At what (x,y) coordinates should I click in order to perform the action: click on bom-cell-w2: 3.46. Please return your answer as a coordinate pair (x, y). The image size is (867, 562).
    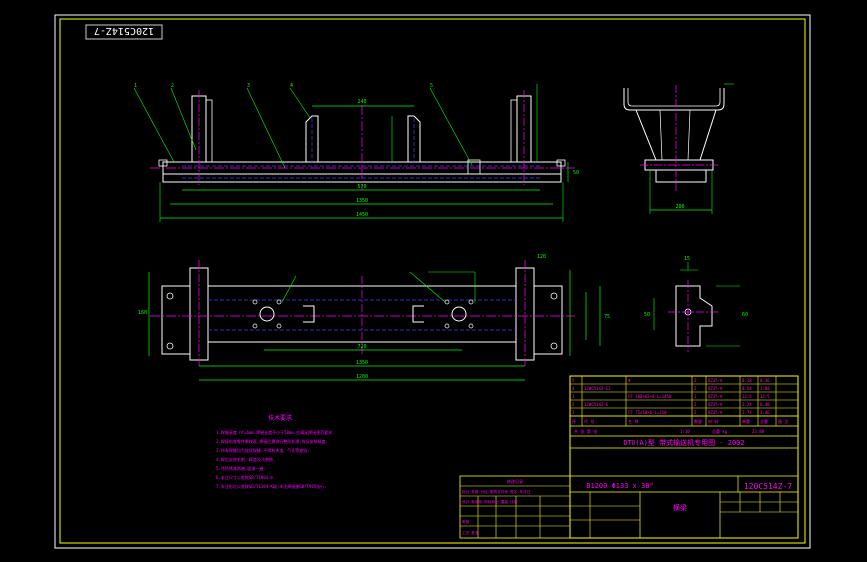
    Looking at the image, I should click on (765, 412).